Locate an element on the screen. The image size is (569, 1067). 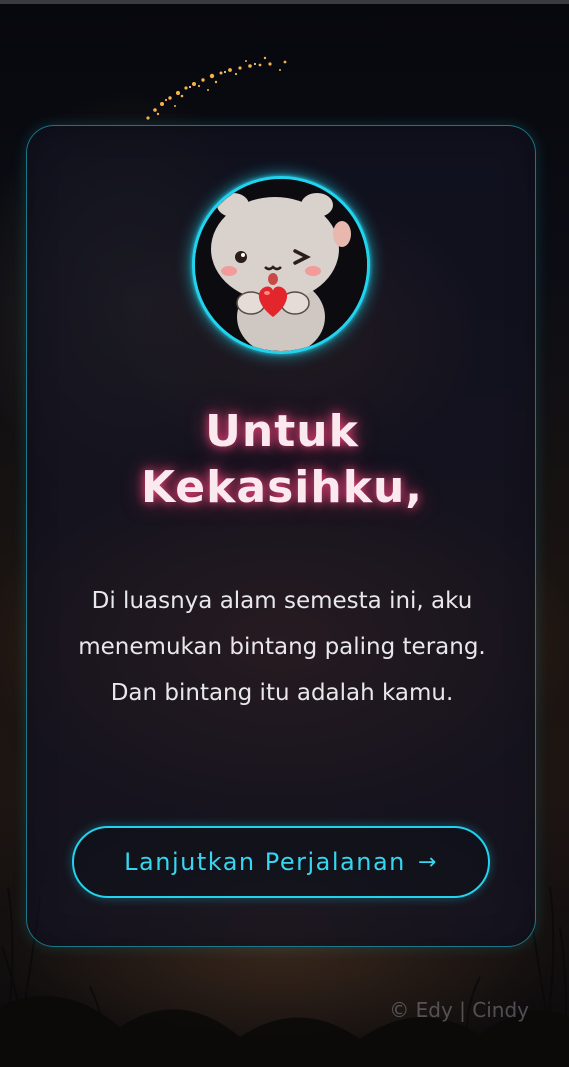
sparkle-trail-icon is located at coordinates (216, 88).